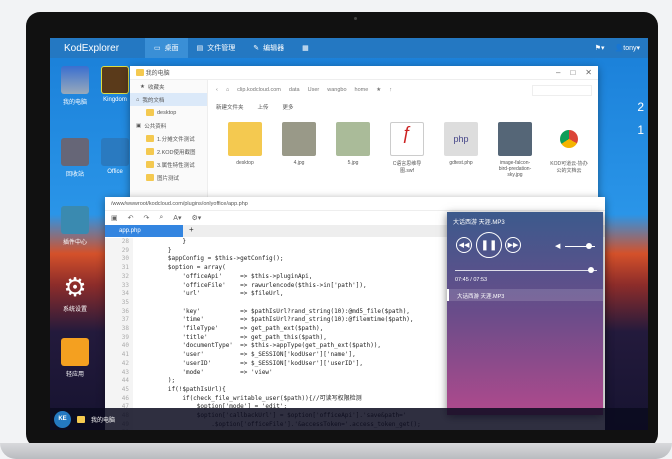  I want to click on line-number: 35, so click(125, 302).